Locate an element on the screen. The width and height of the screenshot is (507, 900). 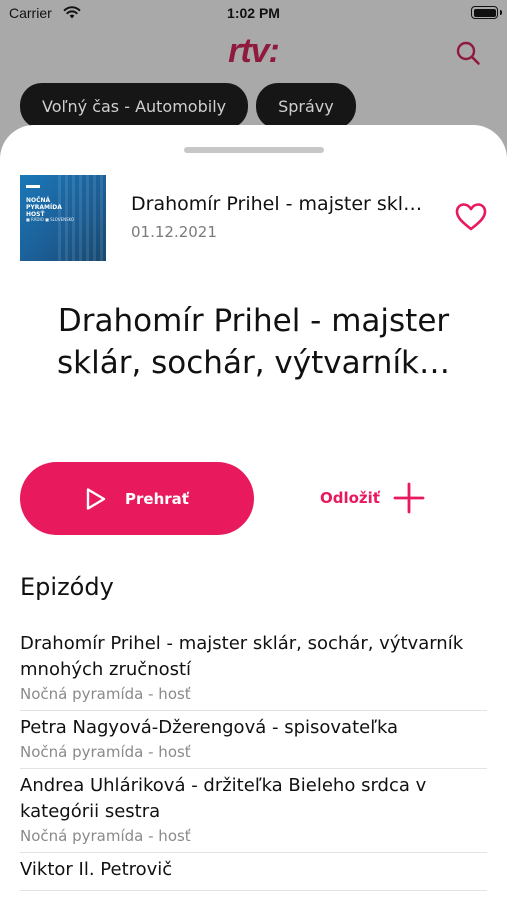
play-button: Prehrať is located at coordinates (137, 498).